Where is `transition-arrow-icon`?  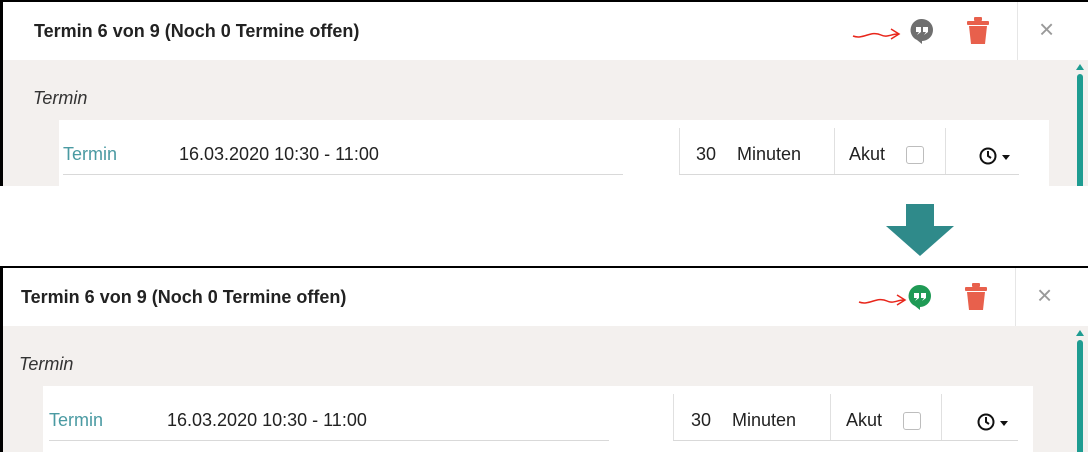 transition-arrow-icon is located at coordinates (920, 230).